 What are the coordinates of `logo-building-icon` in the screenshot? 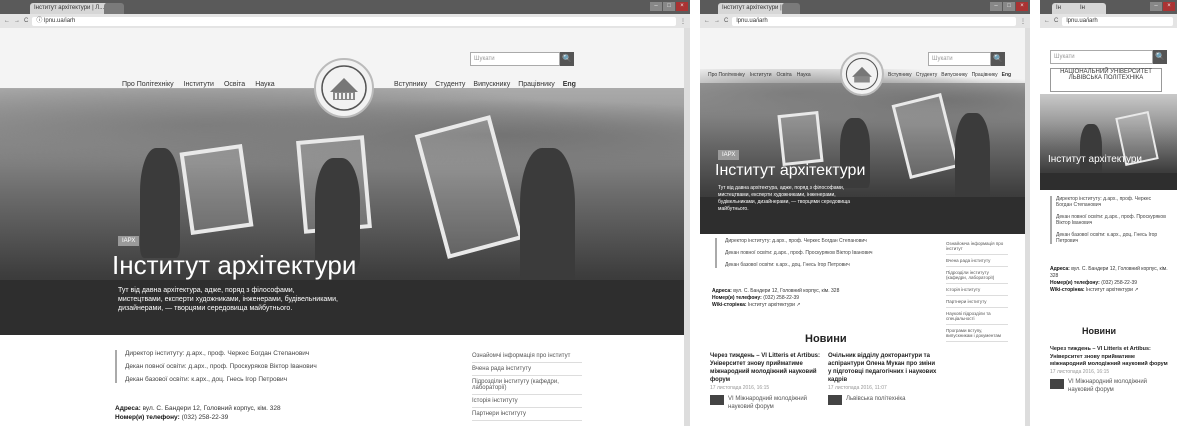 It's located at (344, 88).